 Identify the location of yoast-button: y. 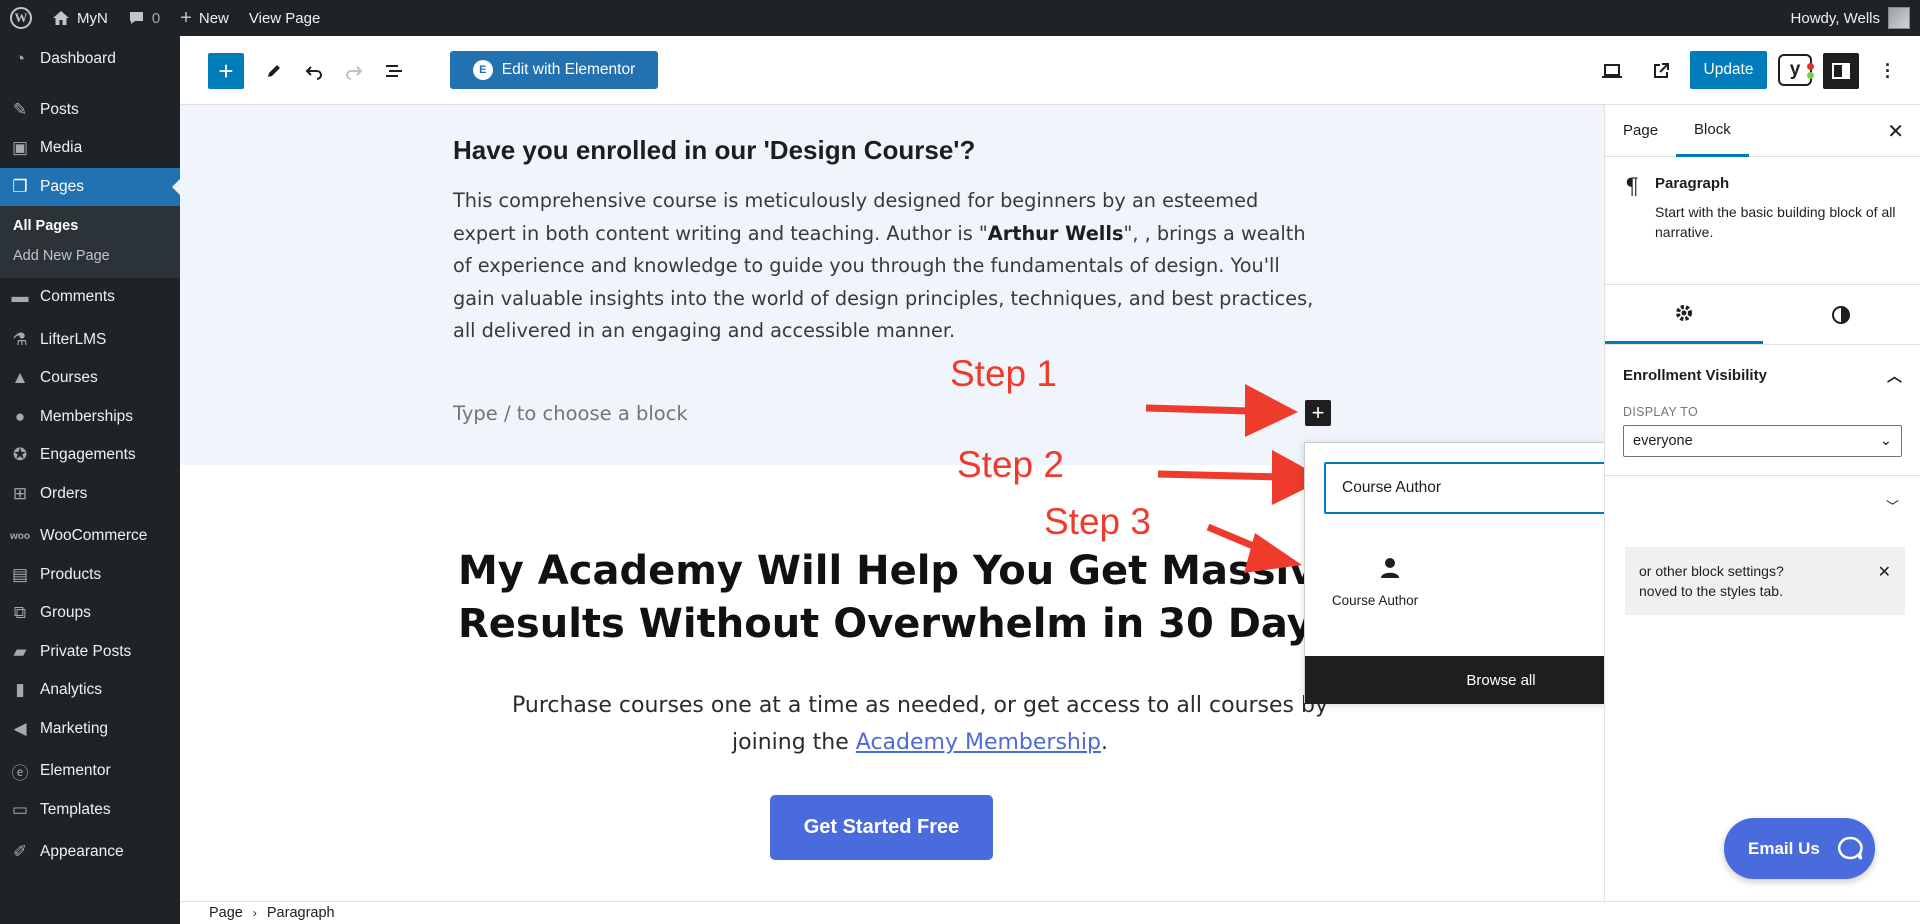
(1796, 70).